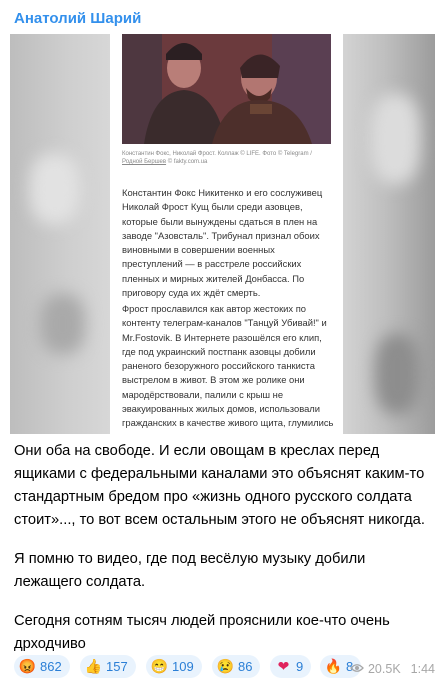  I want to click on reaction-grinning: 😁 109, so click(174, 666).